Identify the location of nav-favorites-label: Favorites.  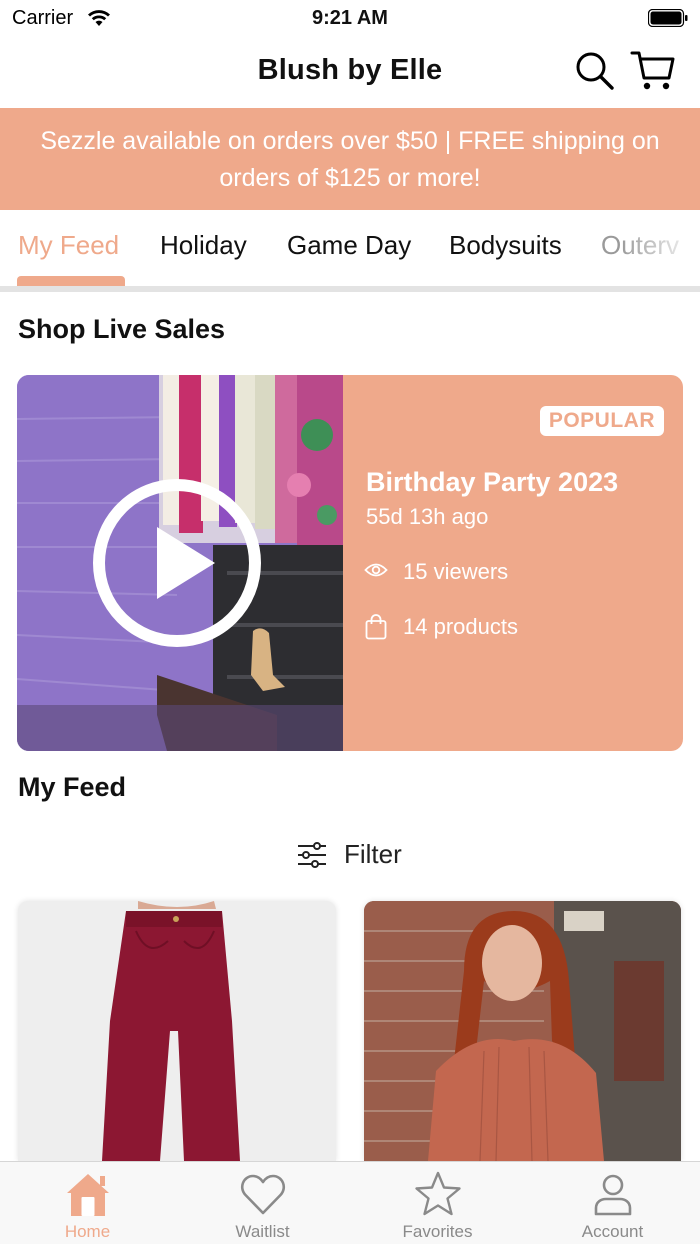
(437, 1231).